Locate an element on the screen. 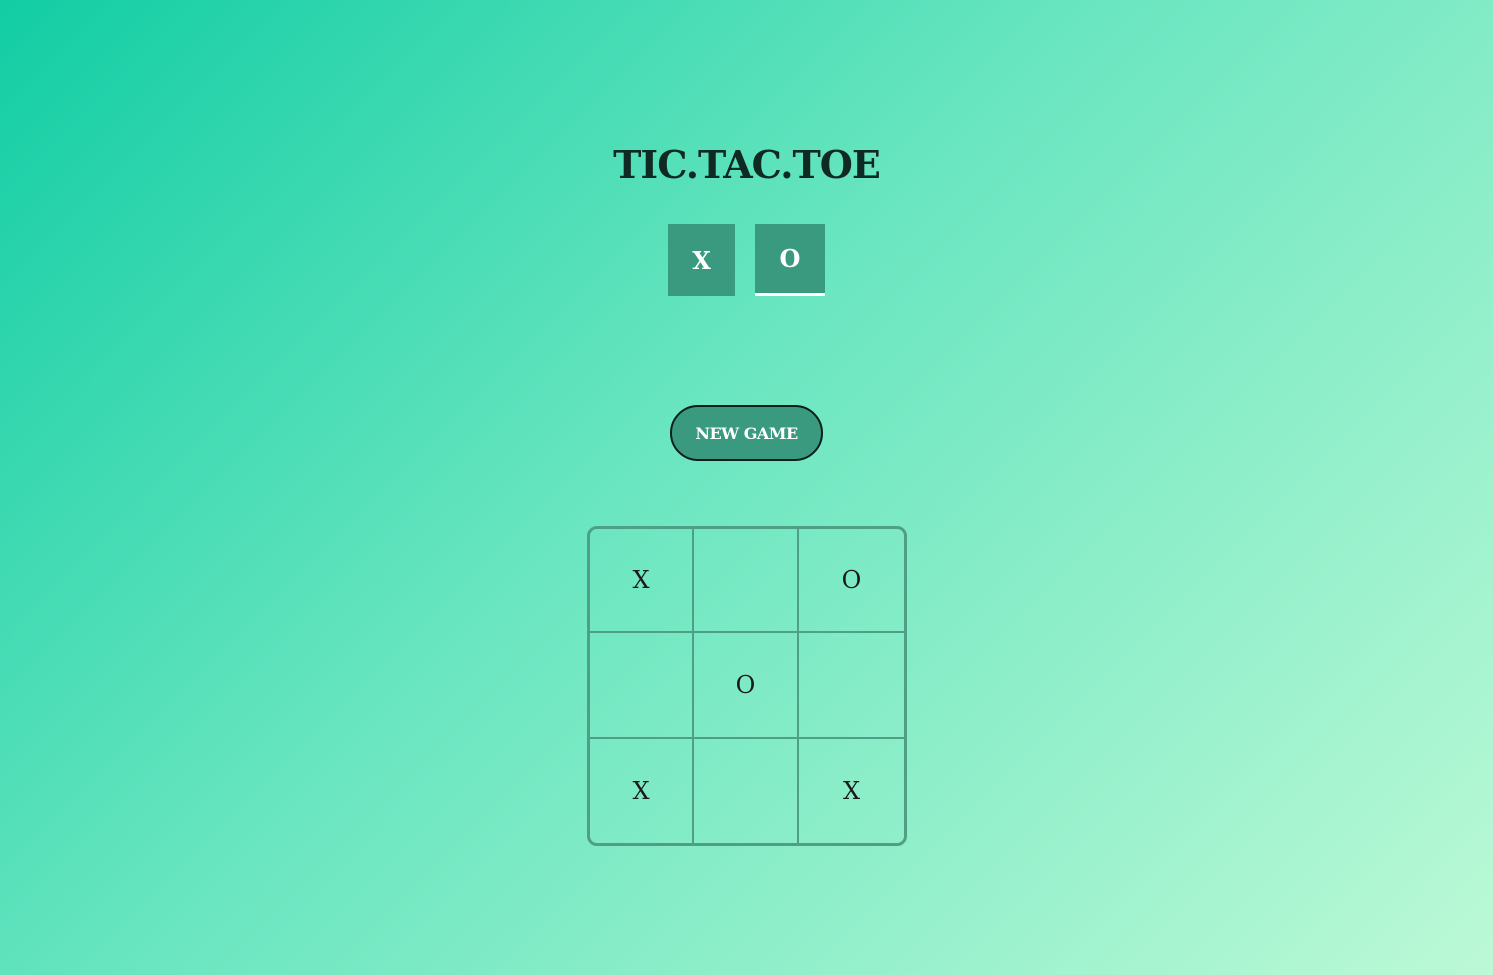 This screenshot has width=1493, height=975. board-cell-7: X is located at coordinates (642, 791).